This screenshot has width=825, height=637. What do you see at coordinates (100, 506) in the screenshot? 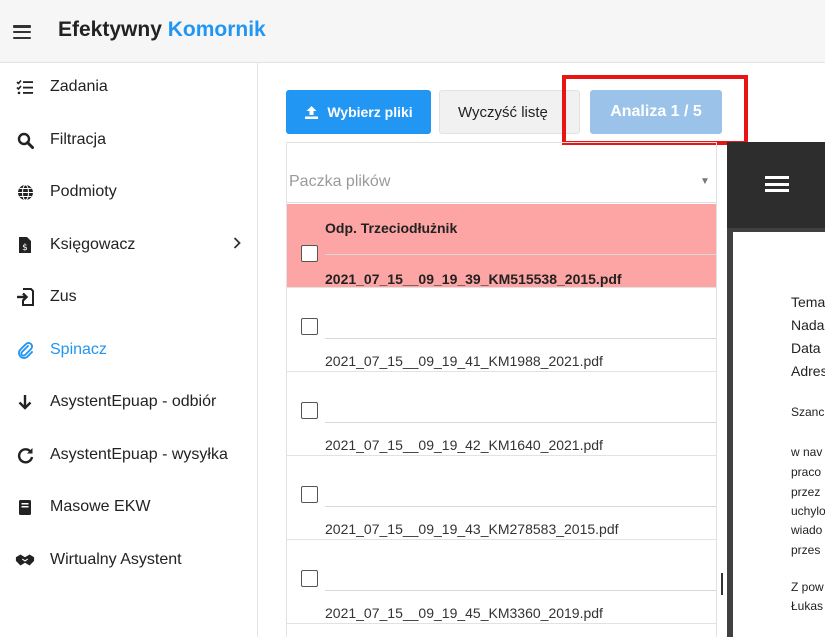
I see `sidebar-item-label: Masowe EKW` at bounding box center [100, 506].